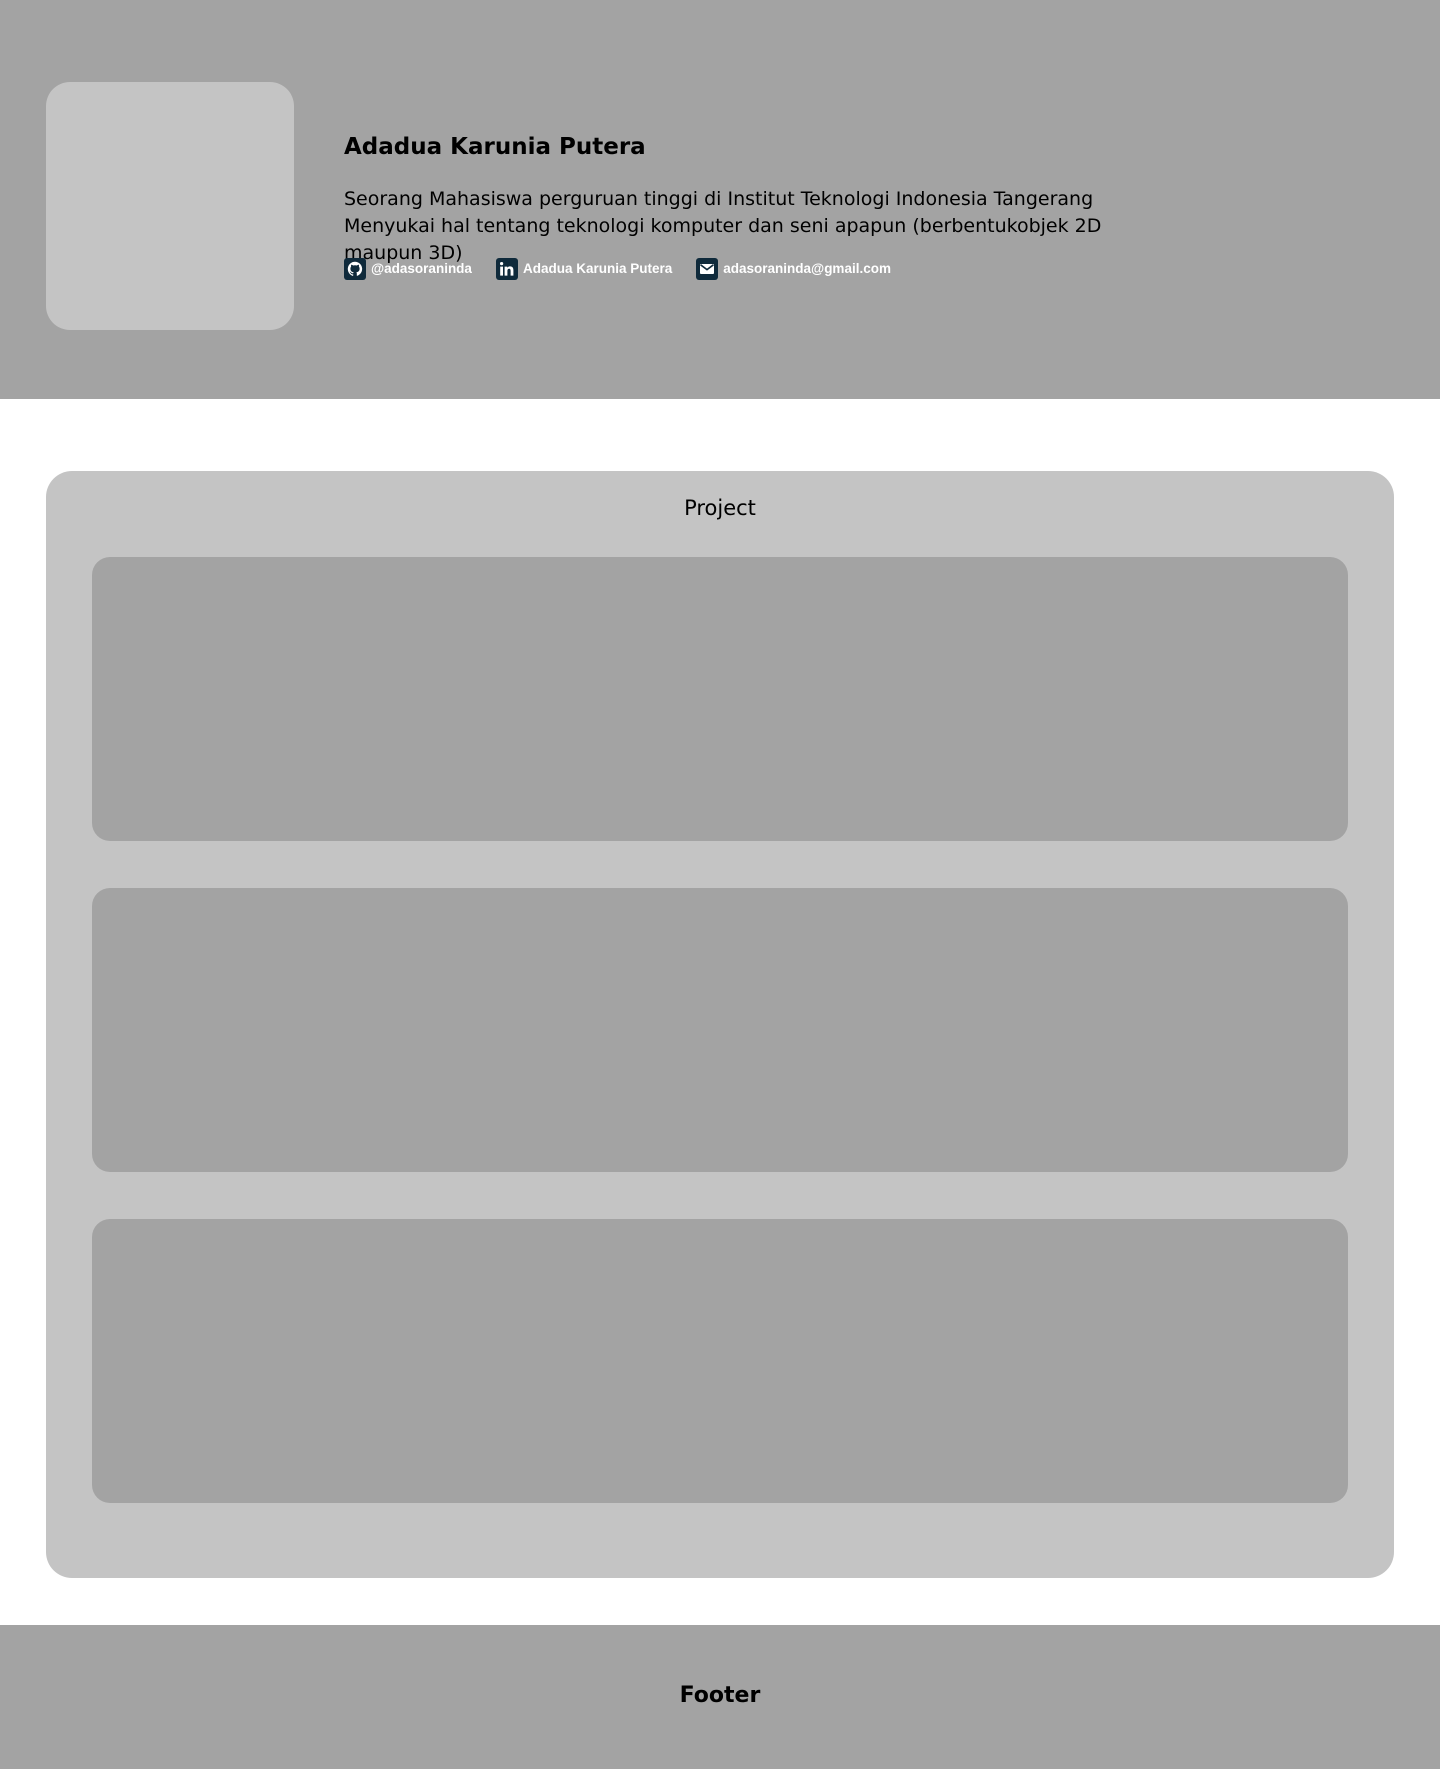  I want to click on linkedin-link: Adadua Karunia Putera, so click(584, 268).